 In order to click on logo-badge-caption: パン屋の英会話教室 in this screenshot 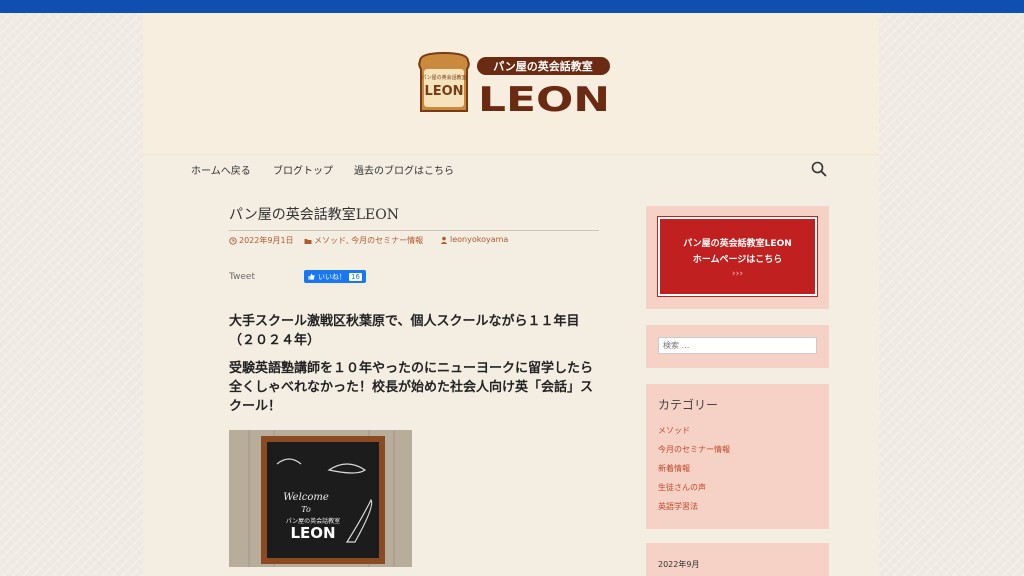, I will do `click(443, 77)`.